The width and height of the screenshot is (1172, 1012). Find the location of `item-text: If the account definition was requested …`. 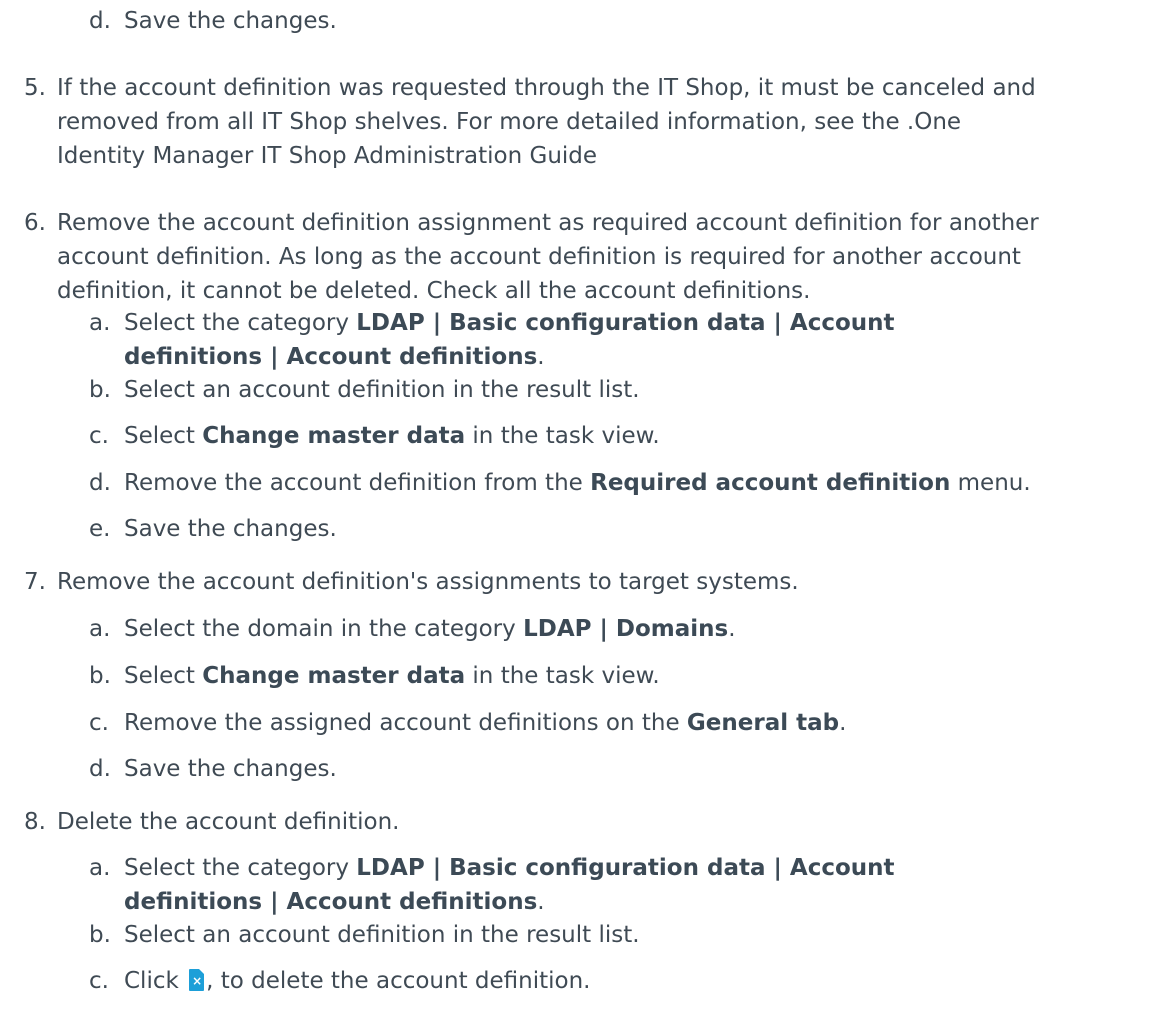

item-text: If the account definition was requested … is located at coordinates (546, 122).